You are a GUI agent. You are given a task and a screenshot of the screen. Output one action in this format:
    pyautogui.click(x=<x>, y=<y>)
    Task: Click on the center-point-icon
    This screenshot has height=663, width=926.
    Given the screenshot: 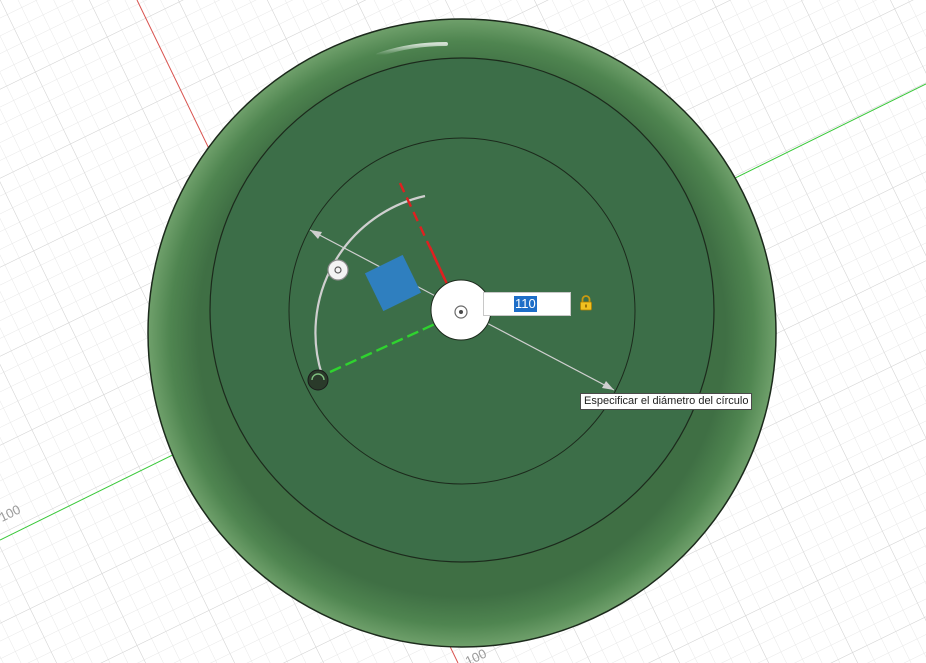 What is the action you would take?
    pyautogui.click(x=461, y=312)
    